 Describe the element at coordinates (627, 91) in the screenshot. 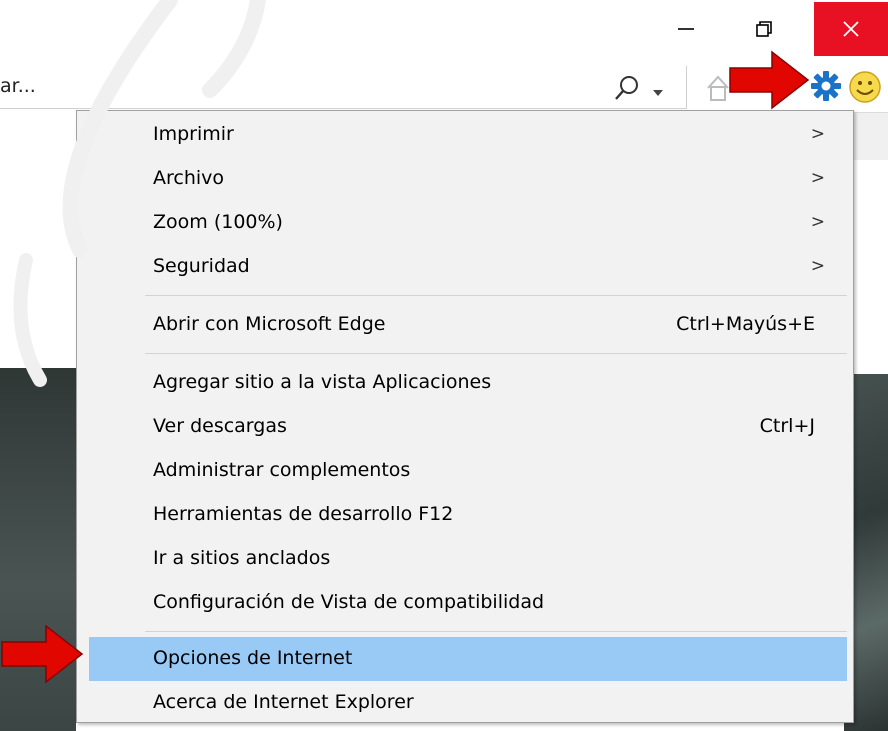

I see `search-icon` at that location.